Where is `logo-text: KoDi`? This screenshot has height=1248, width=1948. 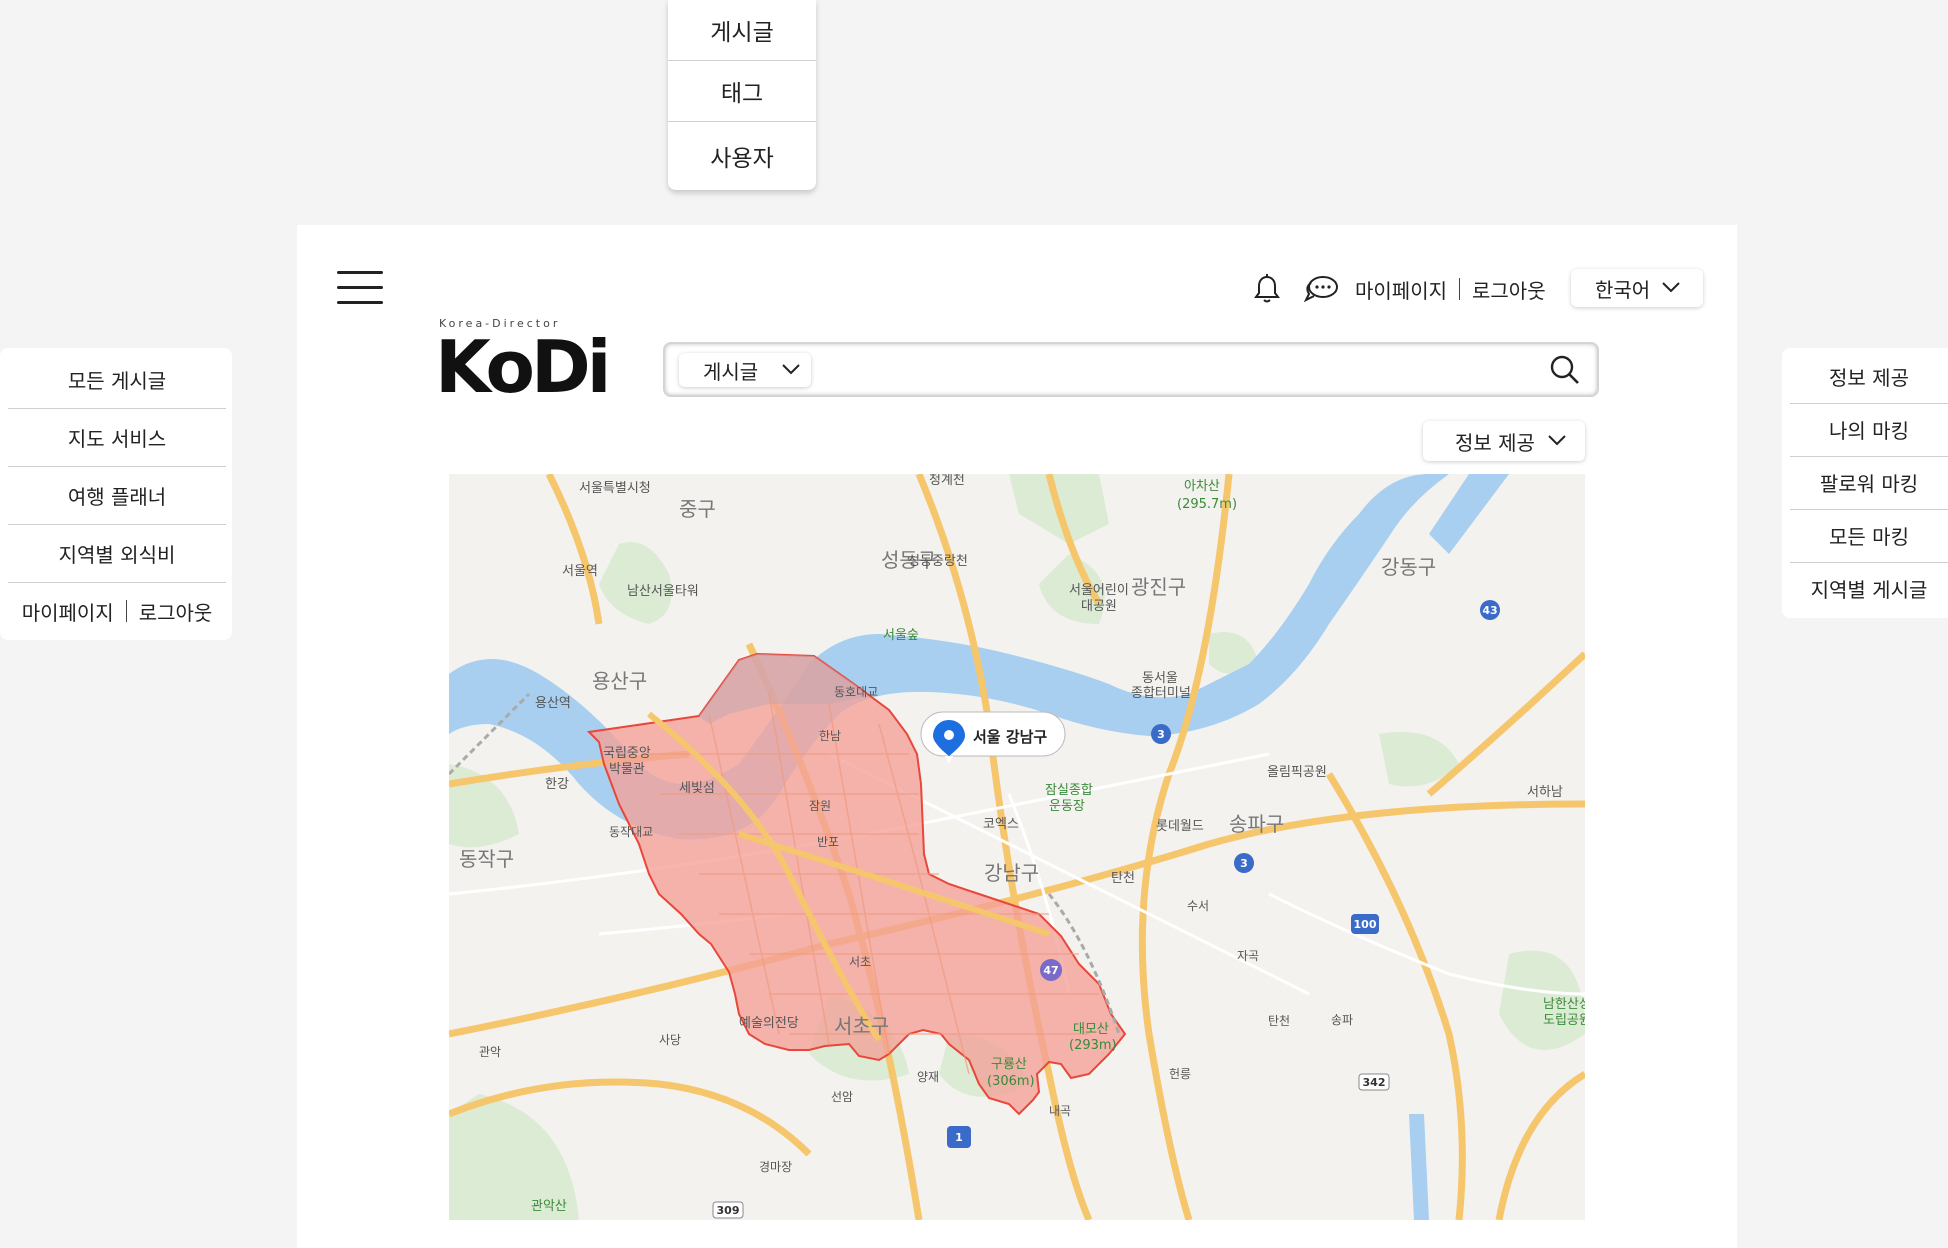 logo-text: KoDi is located at coordinates (523, 367).